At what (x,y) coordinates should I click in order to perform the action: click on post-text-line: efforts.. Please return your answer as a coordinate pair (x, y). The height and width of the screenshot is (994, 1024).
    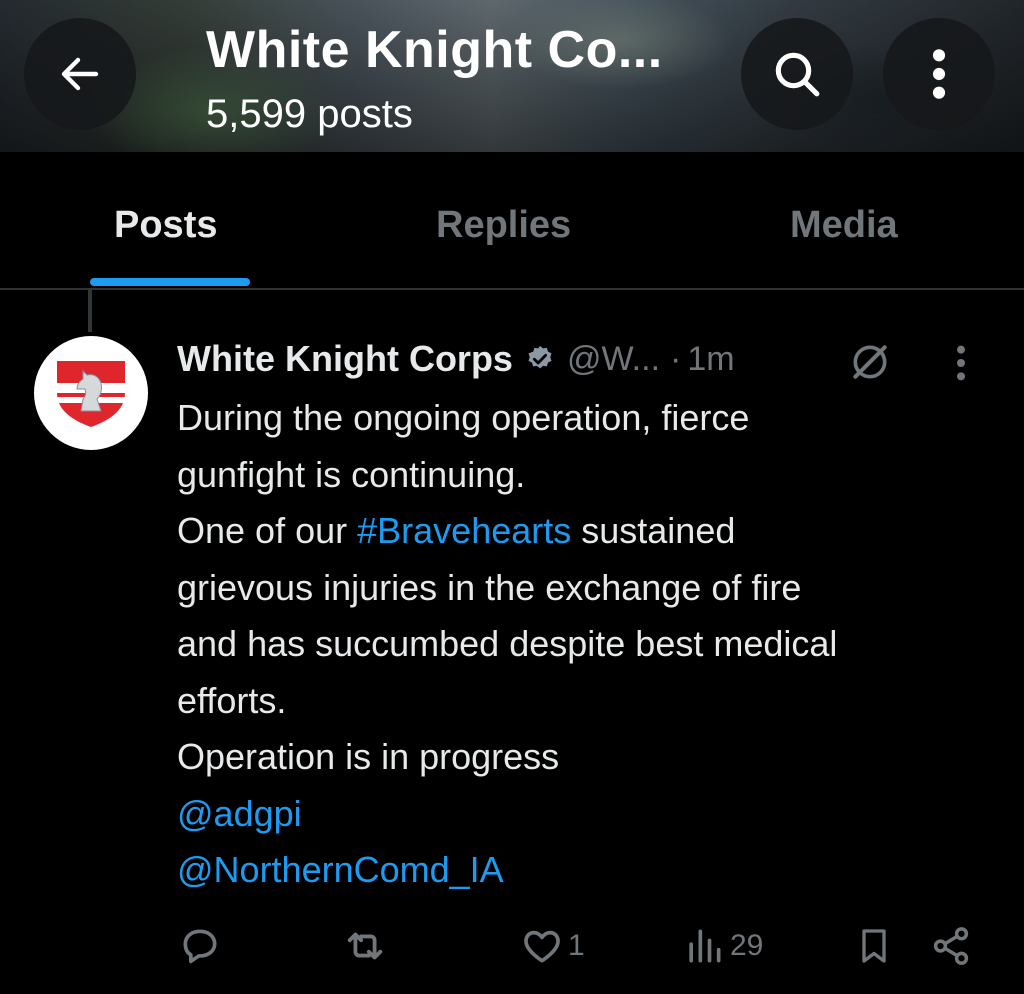
    Looking at the image, I should click on (232, 700).